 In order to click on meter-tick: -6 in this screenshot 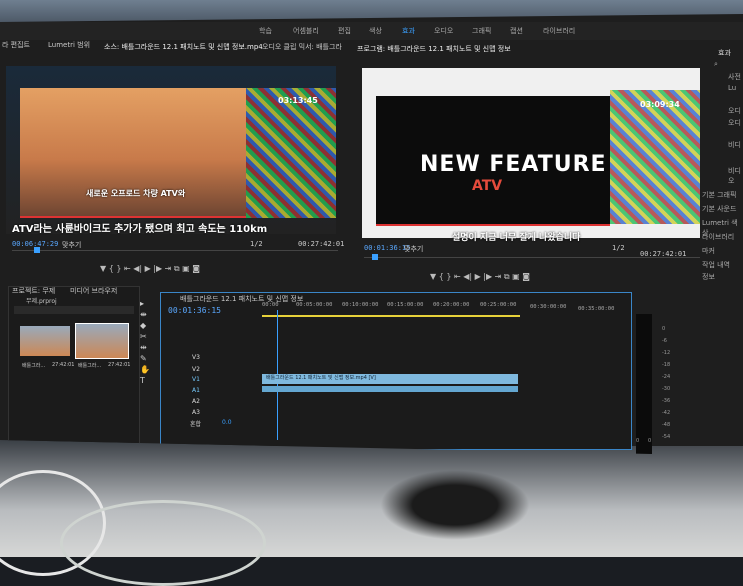, I will do `click(664, 341)`.